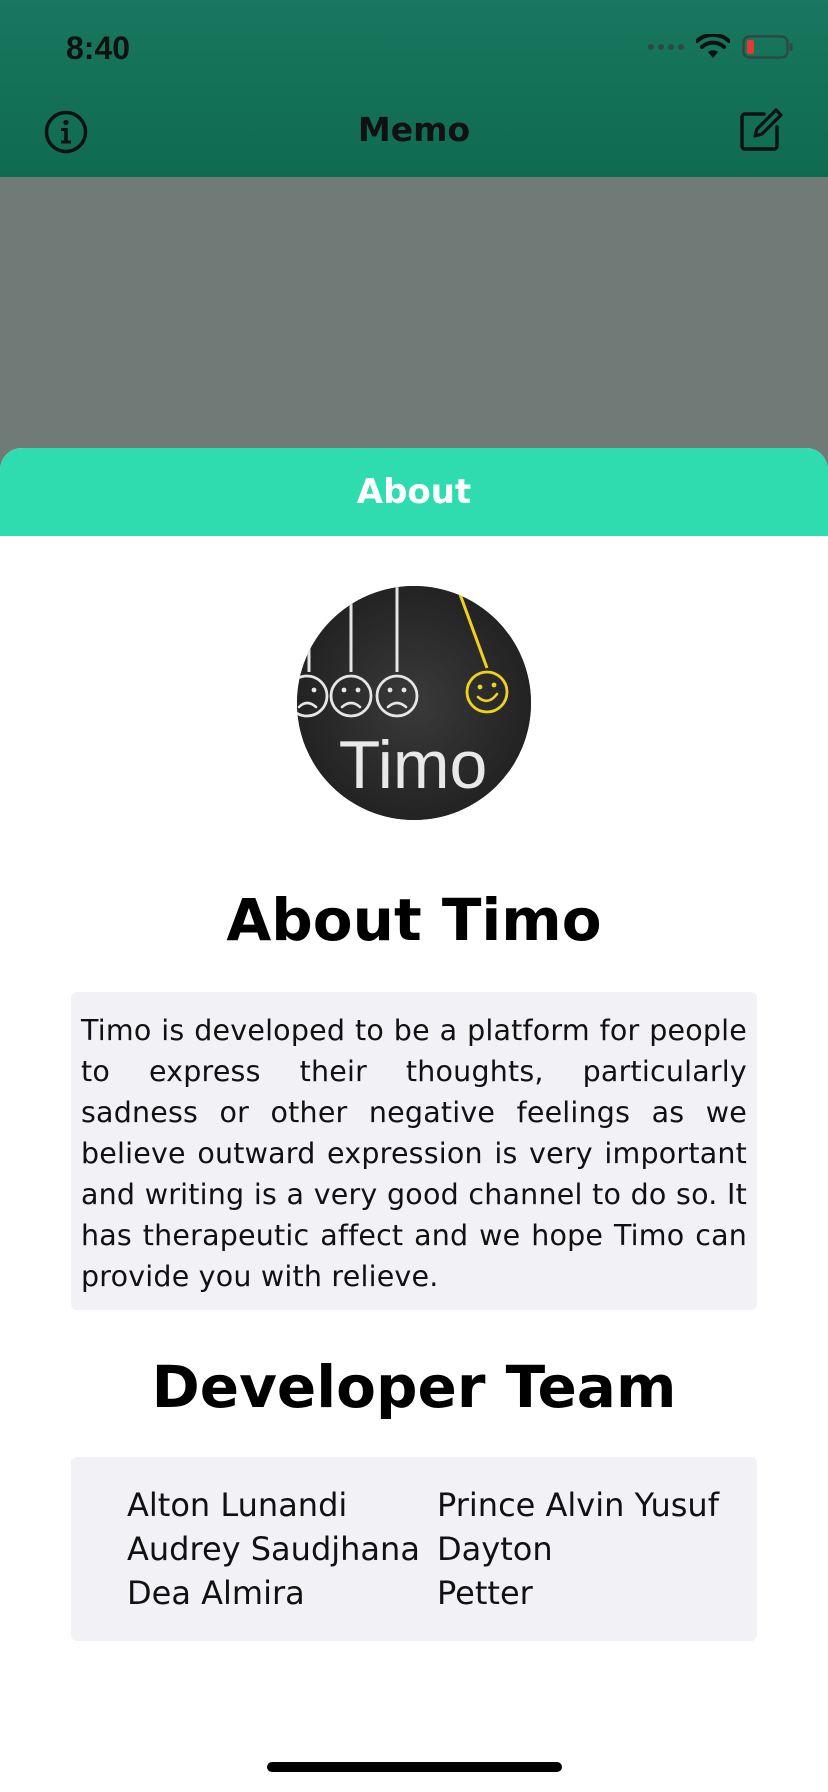  Describe the element at coordinates (414, 129) in the screenshot. I see `nav-title: Memo` at that location.